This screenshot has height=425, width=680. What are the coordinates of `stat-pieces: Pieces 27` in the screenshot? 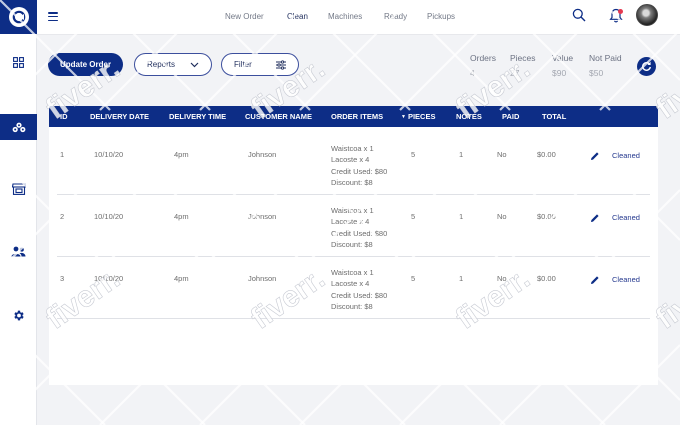 It's located at (523, 65).